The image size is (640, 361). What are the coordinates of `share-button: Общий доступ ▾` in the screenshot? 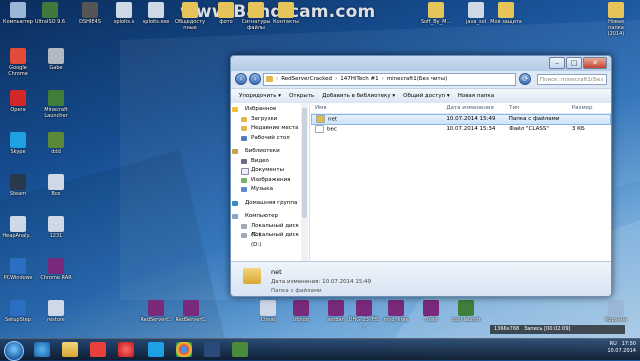 It's located at (426, 96).